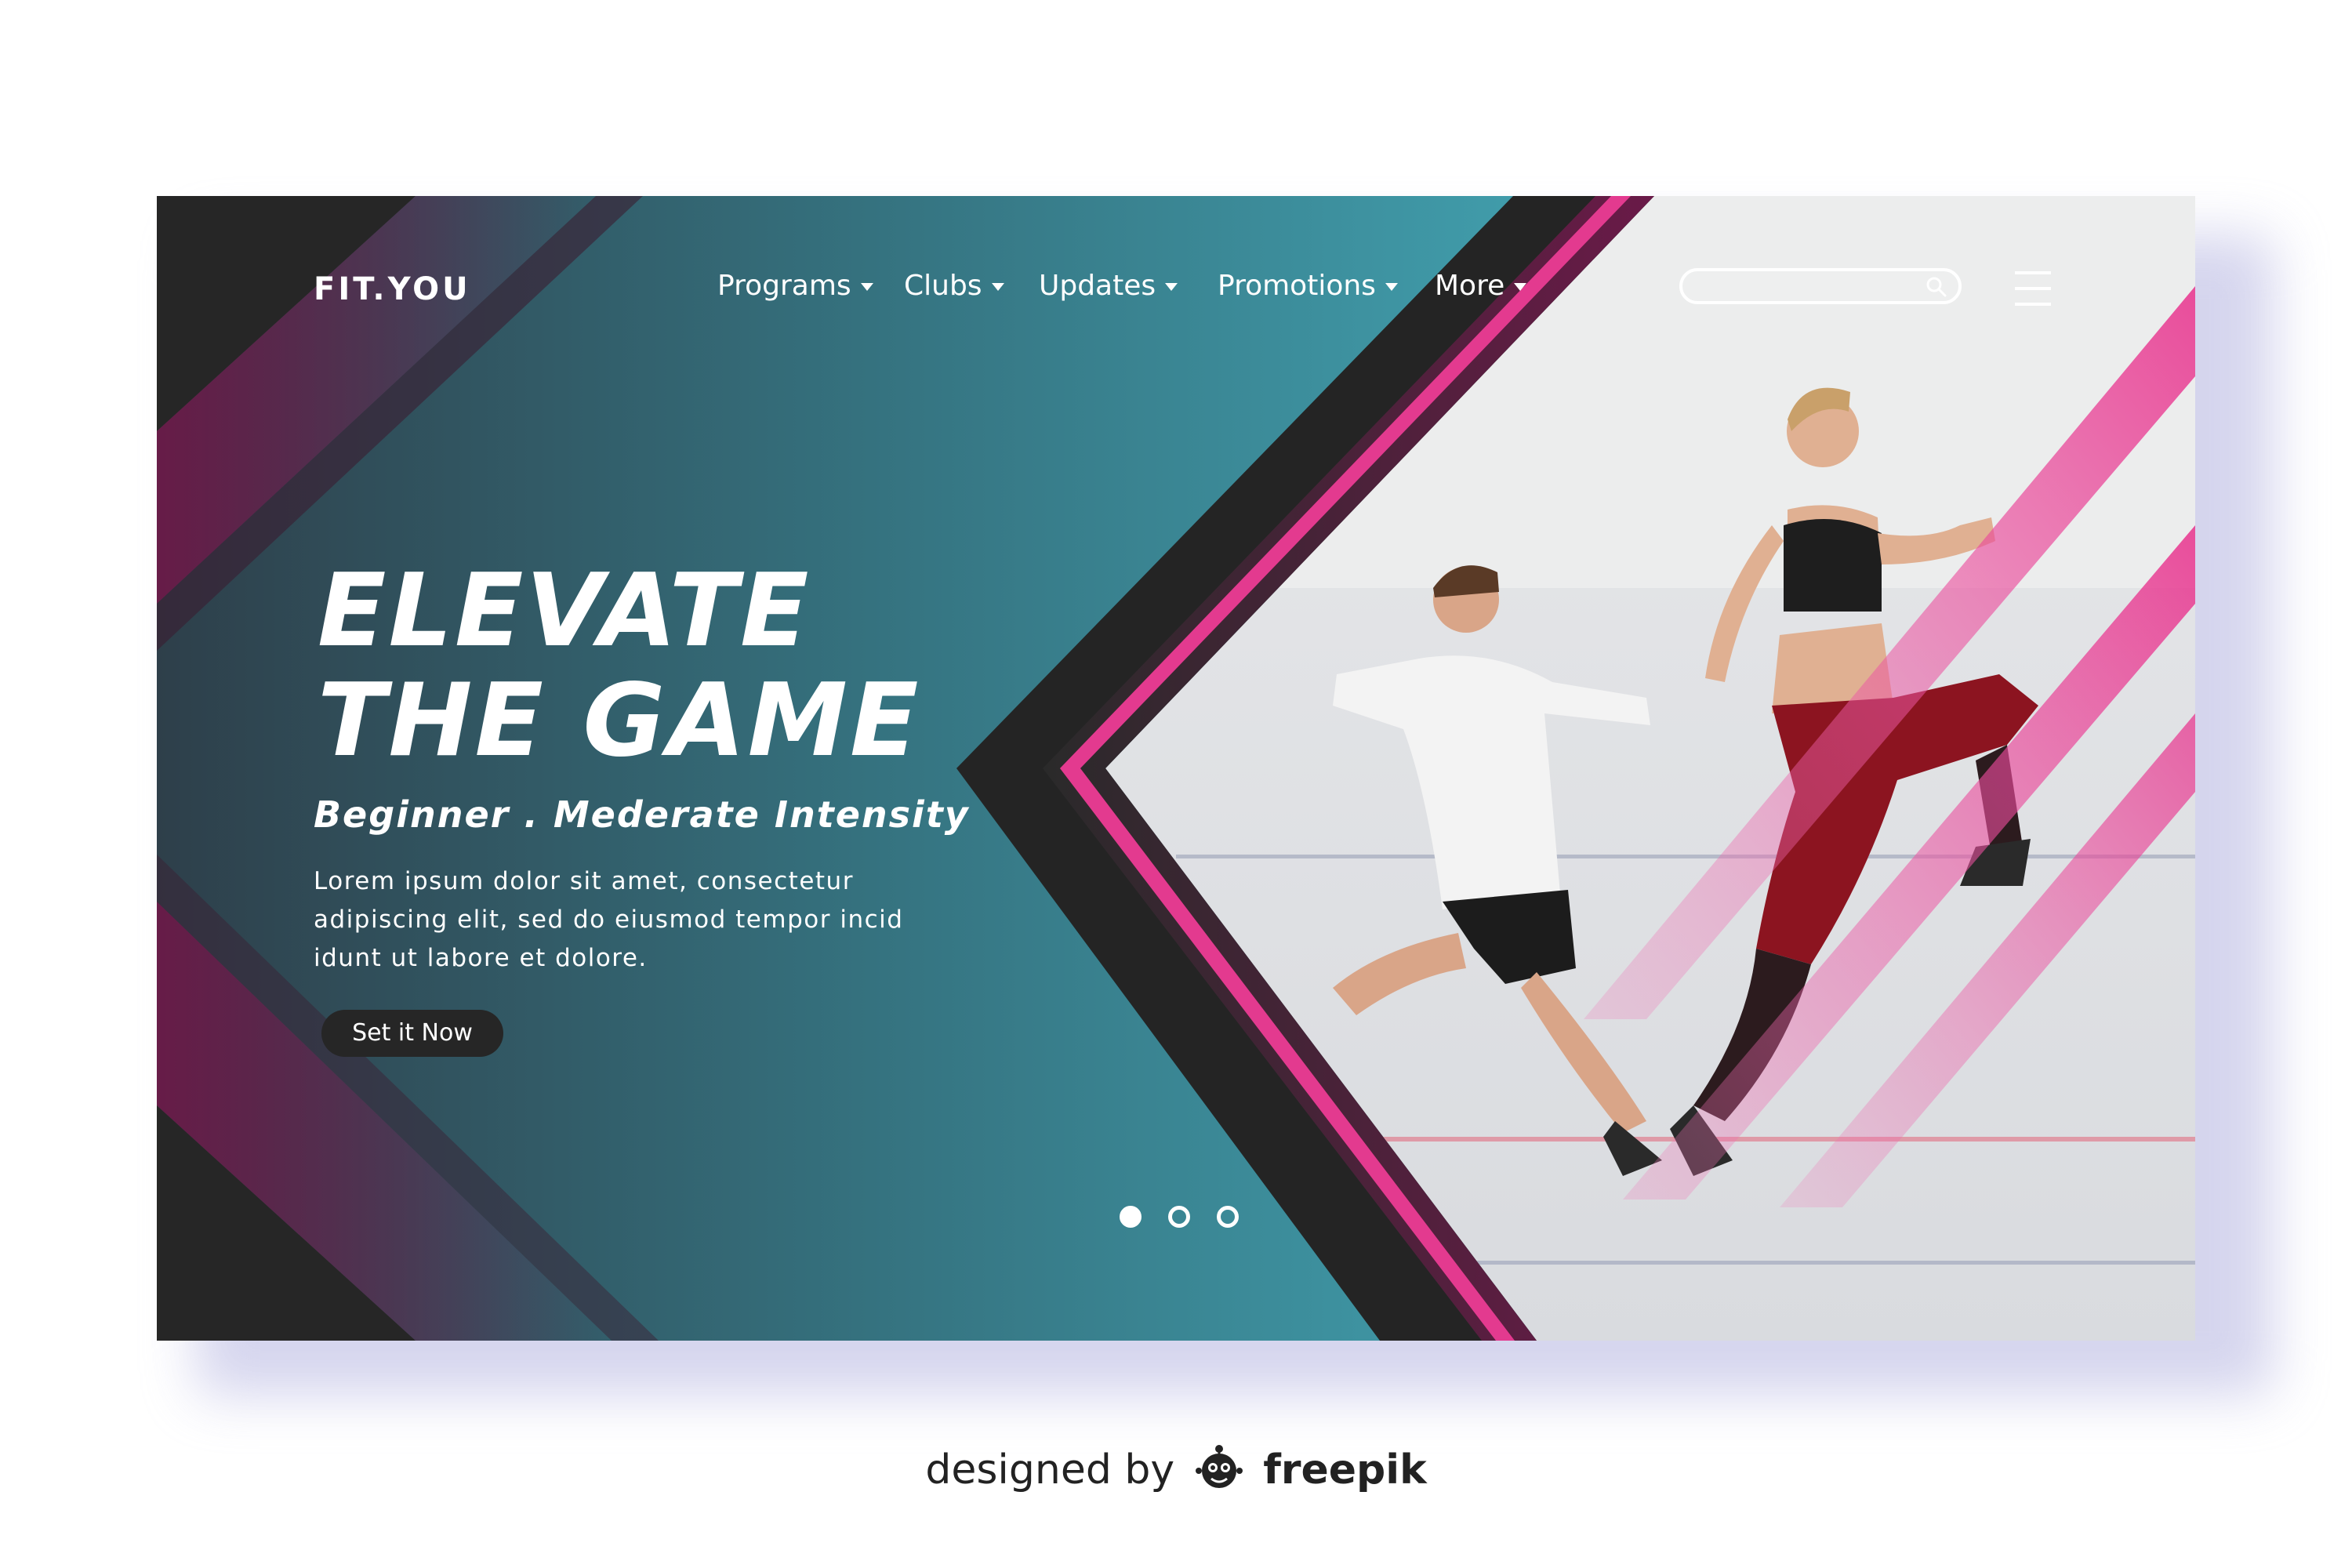  Describe the element at coordinates (1470, 286) in the screenshot. I see `nav-item-label: More` at that location.